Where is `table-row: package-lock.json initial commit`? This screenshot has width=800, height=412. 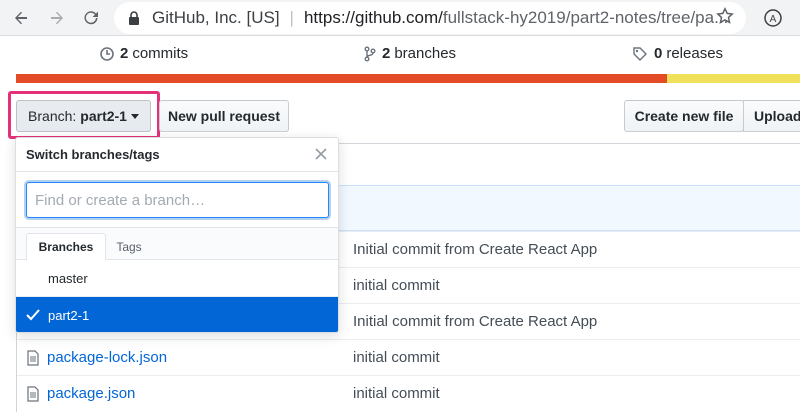
table-row: package-lock.json initial commit is located at coordinates (408, 357).